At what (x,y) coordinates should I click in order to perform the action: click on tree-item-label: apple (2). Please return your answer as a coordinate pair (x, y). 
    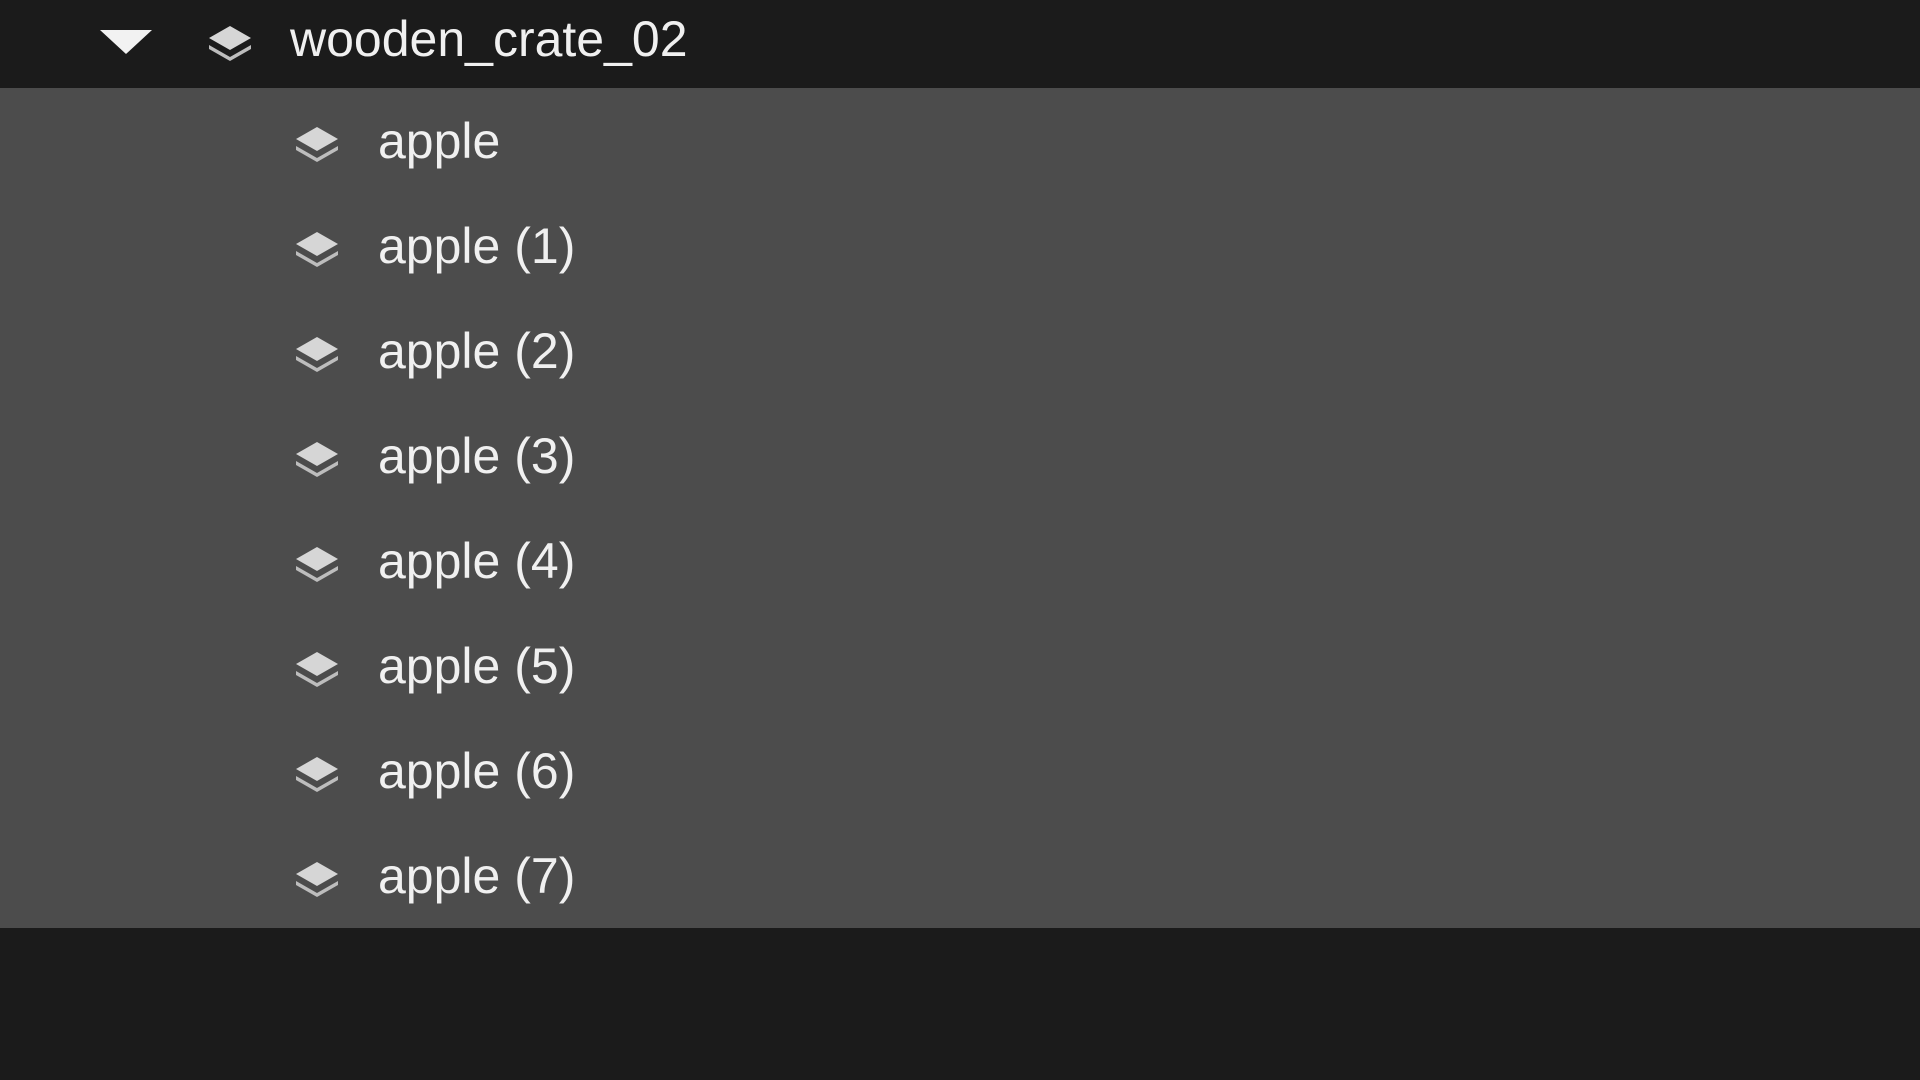
    Looking at the image, I should click on (477, 351).